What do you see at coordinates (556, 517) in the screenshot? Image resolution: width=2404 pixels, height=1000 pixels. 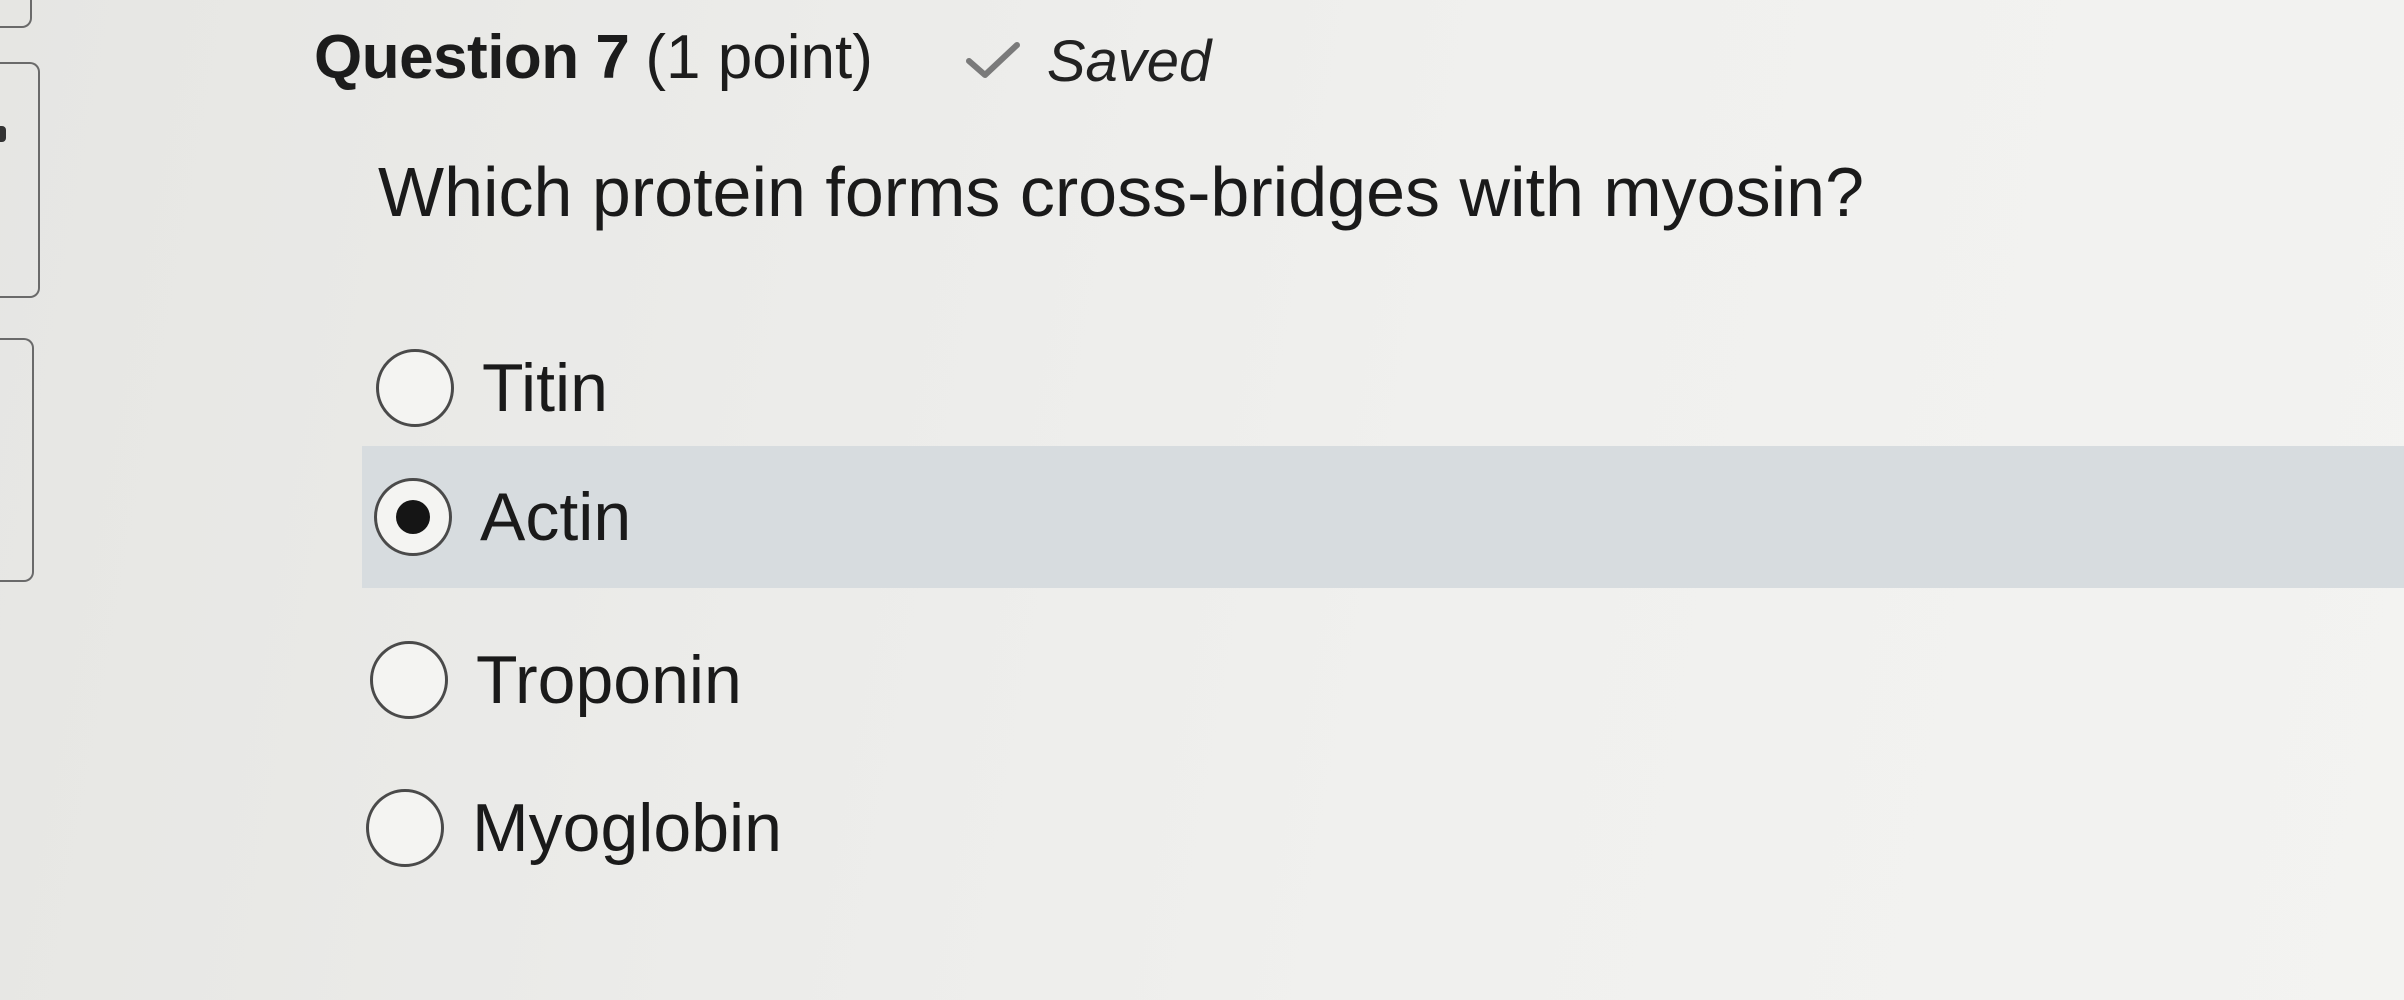 I see `option-label: Actin` at bounding box center [556, 517].